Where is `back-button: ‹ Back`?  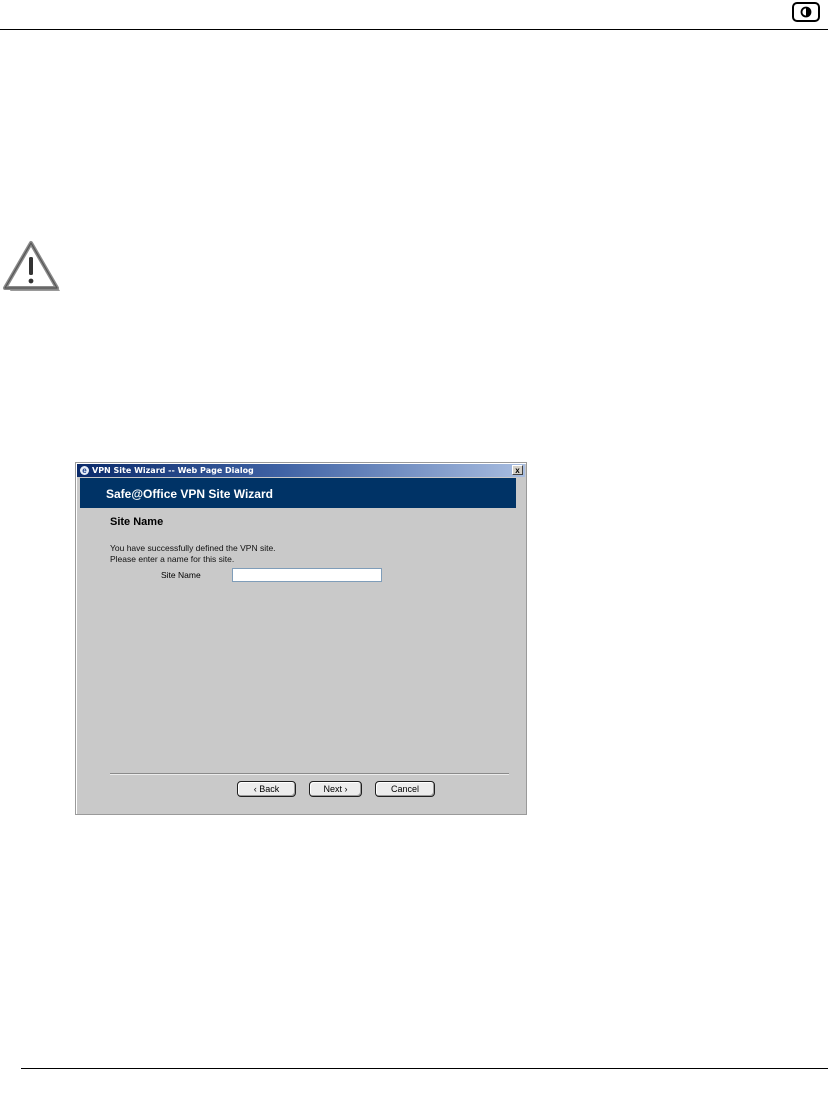
back-button: ‹ Back is located at coordinates (266, 789).